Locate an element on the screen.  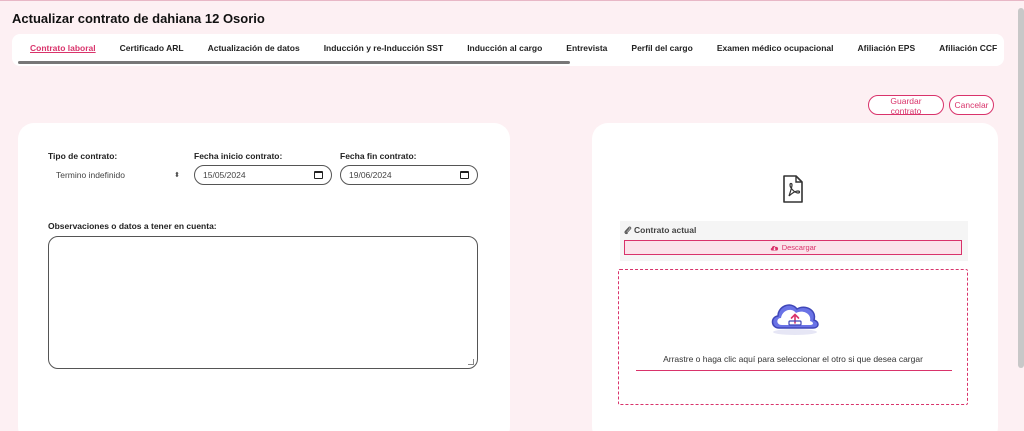
contract-type-label: Tipo de contrato: is located at coordinates (83, 156).